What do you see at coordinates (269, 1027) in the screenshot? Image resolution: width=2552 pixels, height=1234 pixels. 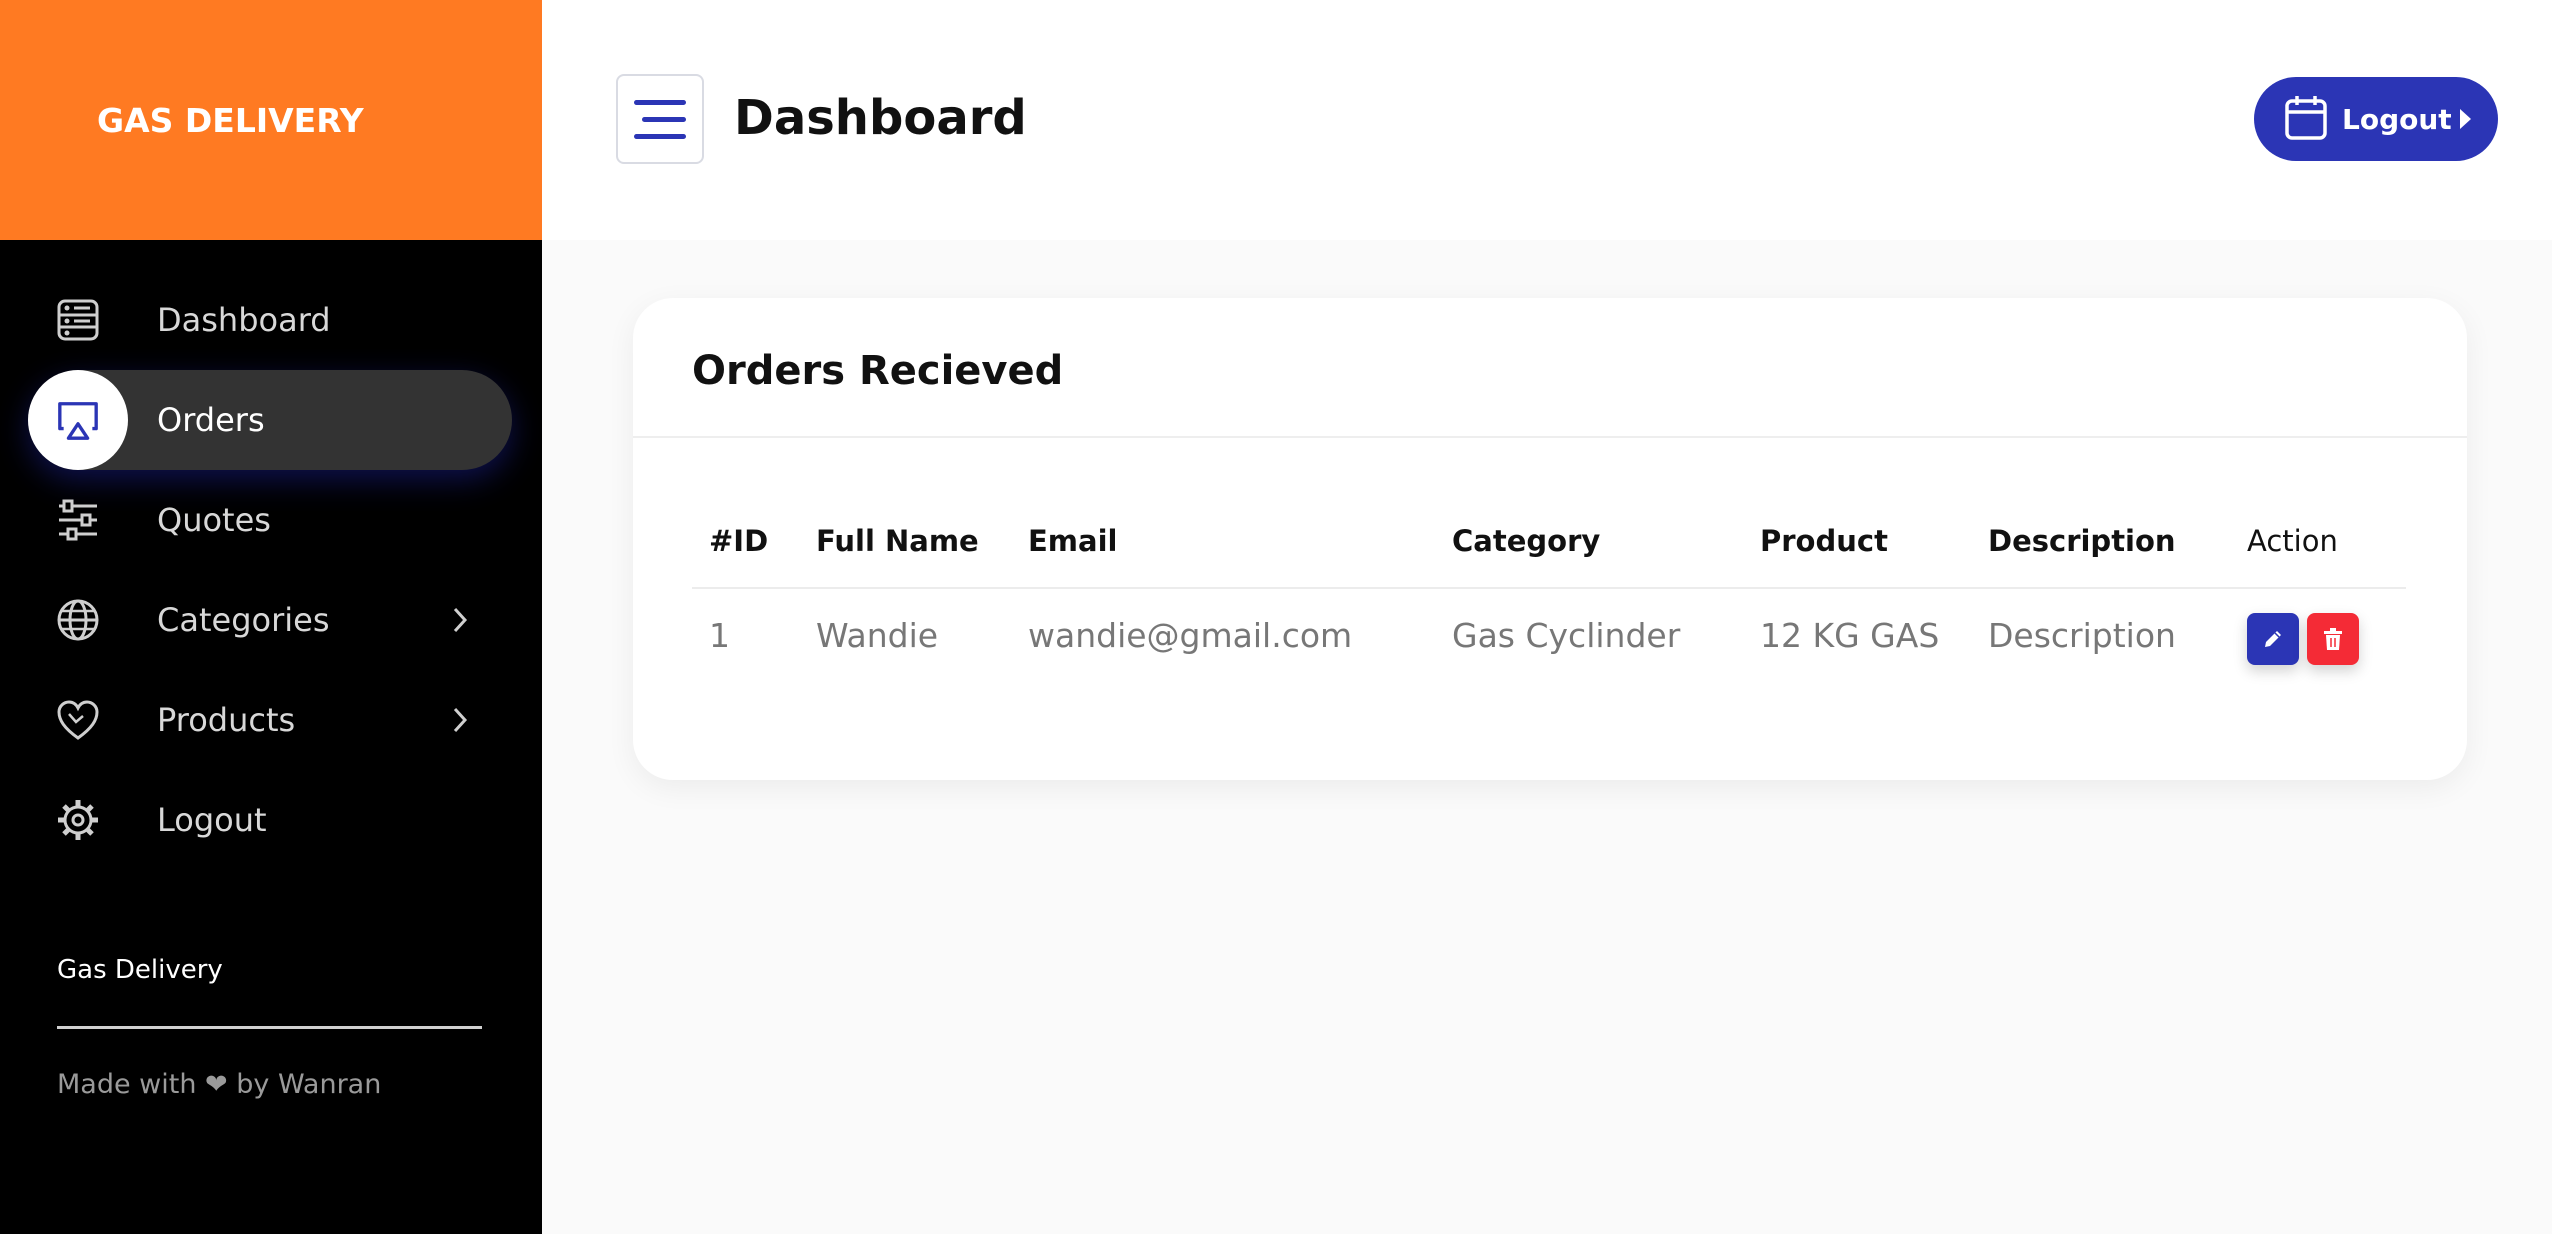 I see `sidebar-divider` at bounding box center [269, 1027].